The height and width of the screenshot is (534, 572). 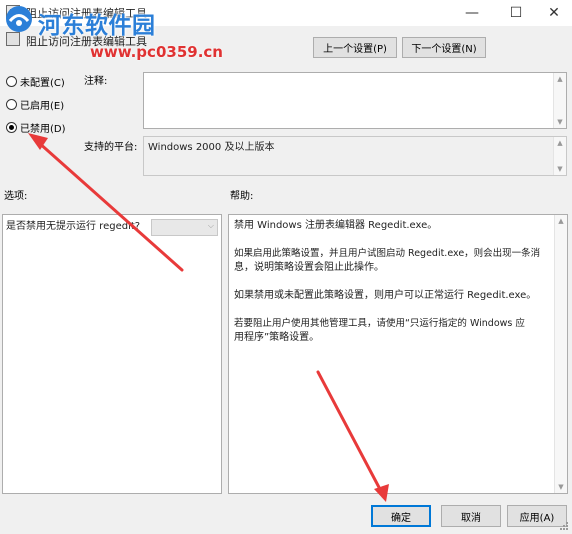 I want to click on next-setting-button: 下一个设置(N), so click(x=444, y=47).